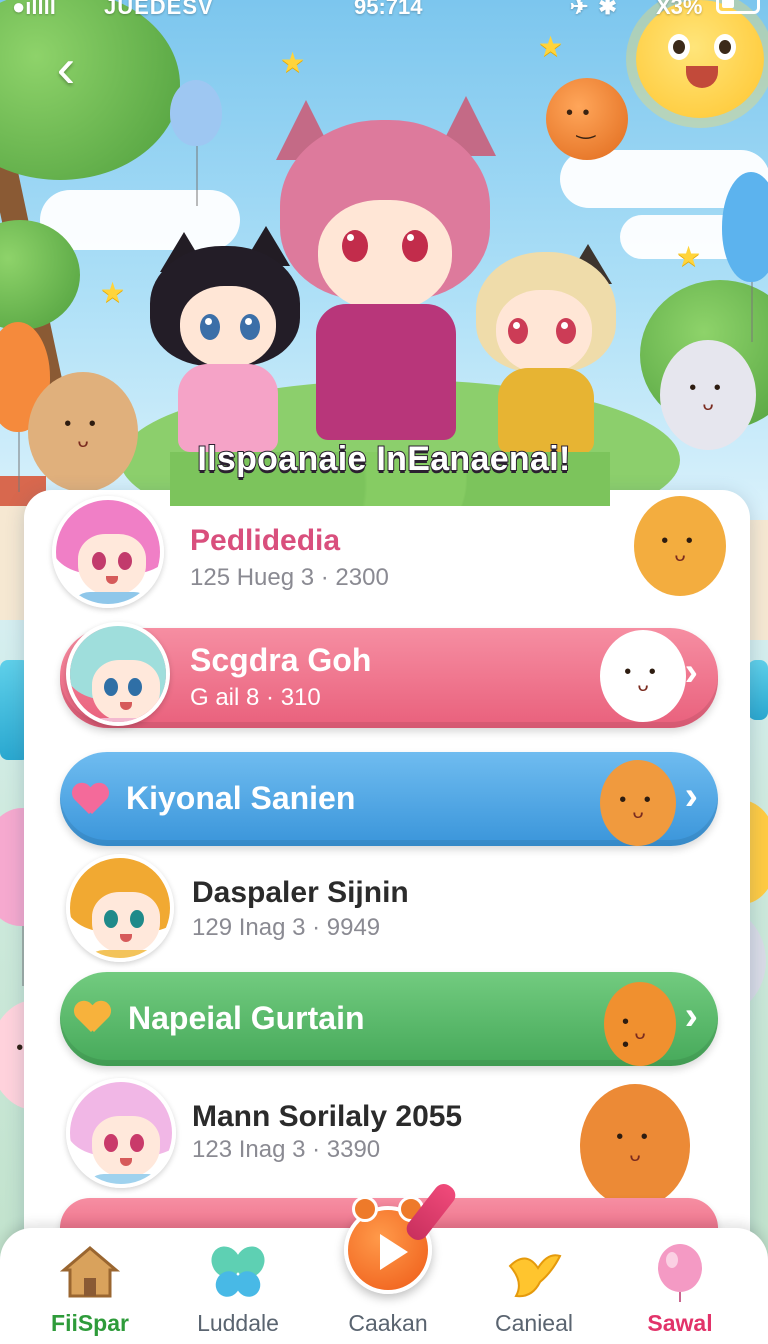 This screenshot has width=768, height=1344. What do you see at coordinates (680, 1273) in the screenshot?
I see `balloon-icon` at bounding box center [680, 1273].